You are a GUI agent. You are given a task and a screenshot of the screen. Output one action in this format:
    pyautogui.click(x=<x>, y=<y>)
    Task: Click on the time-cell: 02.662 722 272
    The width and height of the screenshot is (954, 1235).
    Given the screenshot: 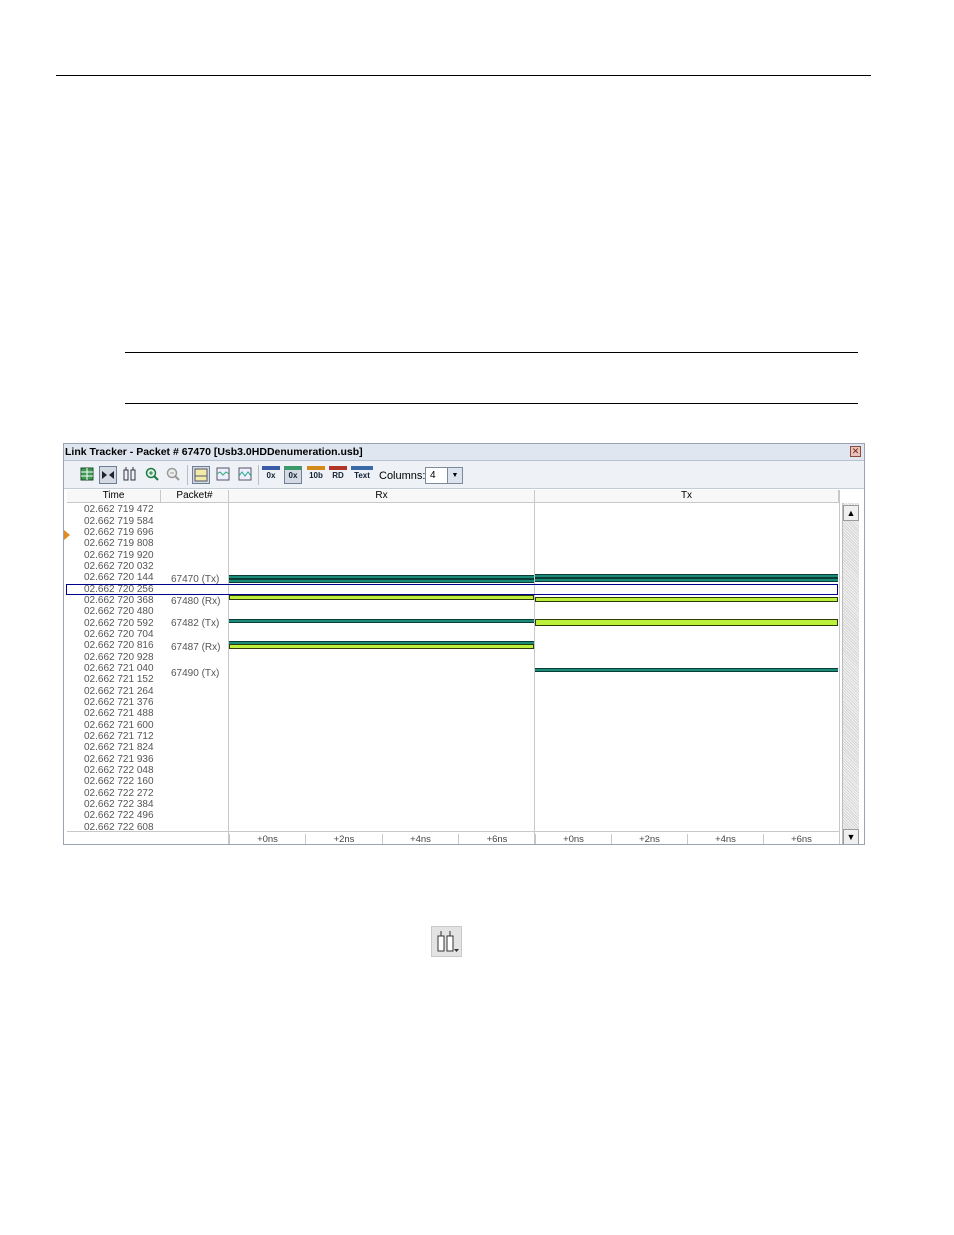 What is the action you would take?
    pyautogui.click(x=119, y=793)
    